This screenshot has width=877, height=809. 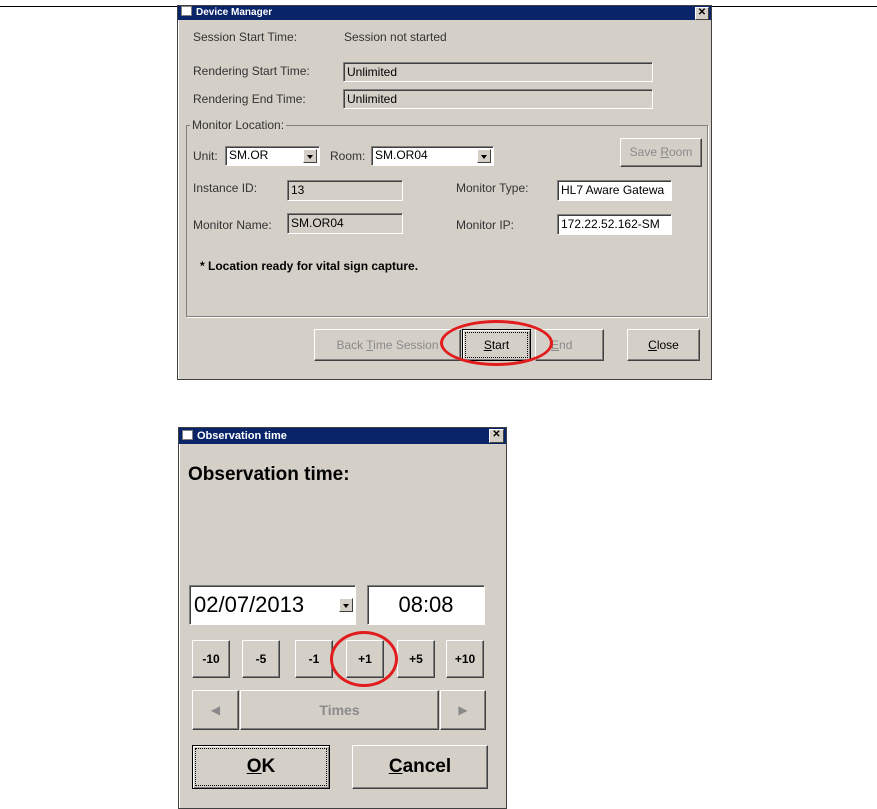 I want to click on unit-label: Unit:, so click(x=205, y=156).